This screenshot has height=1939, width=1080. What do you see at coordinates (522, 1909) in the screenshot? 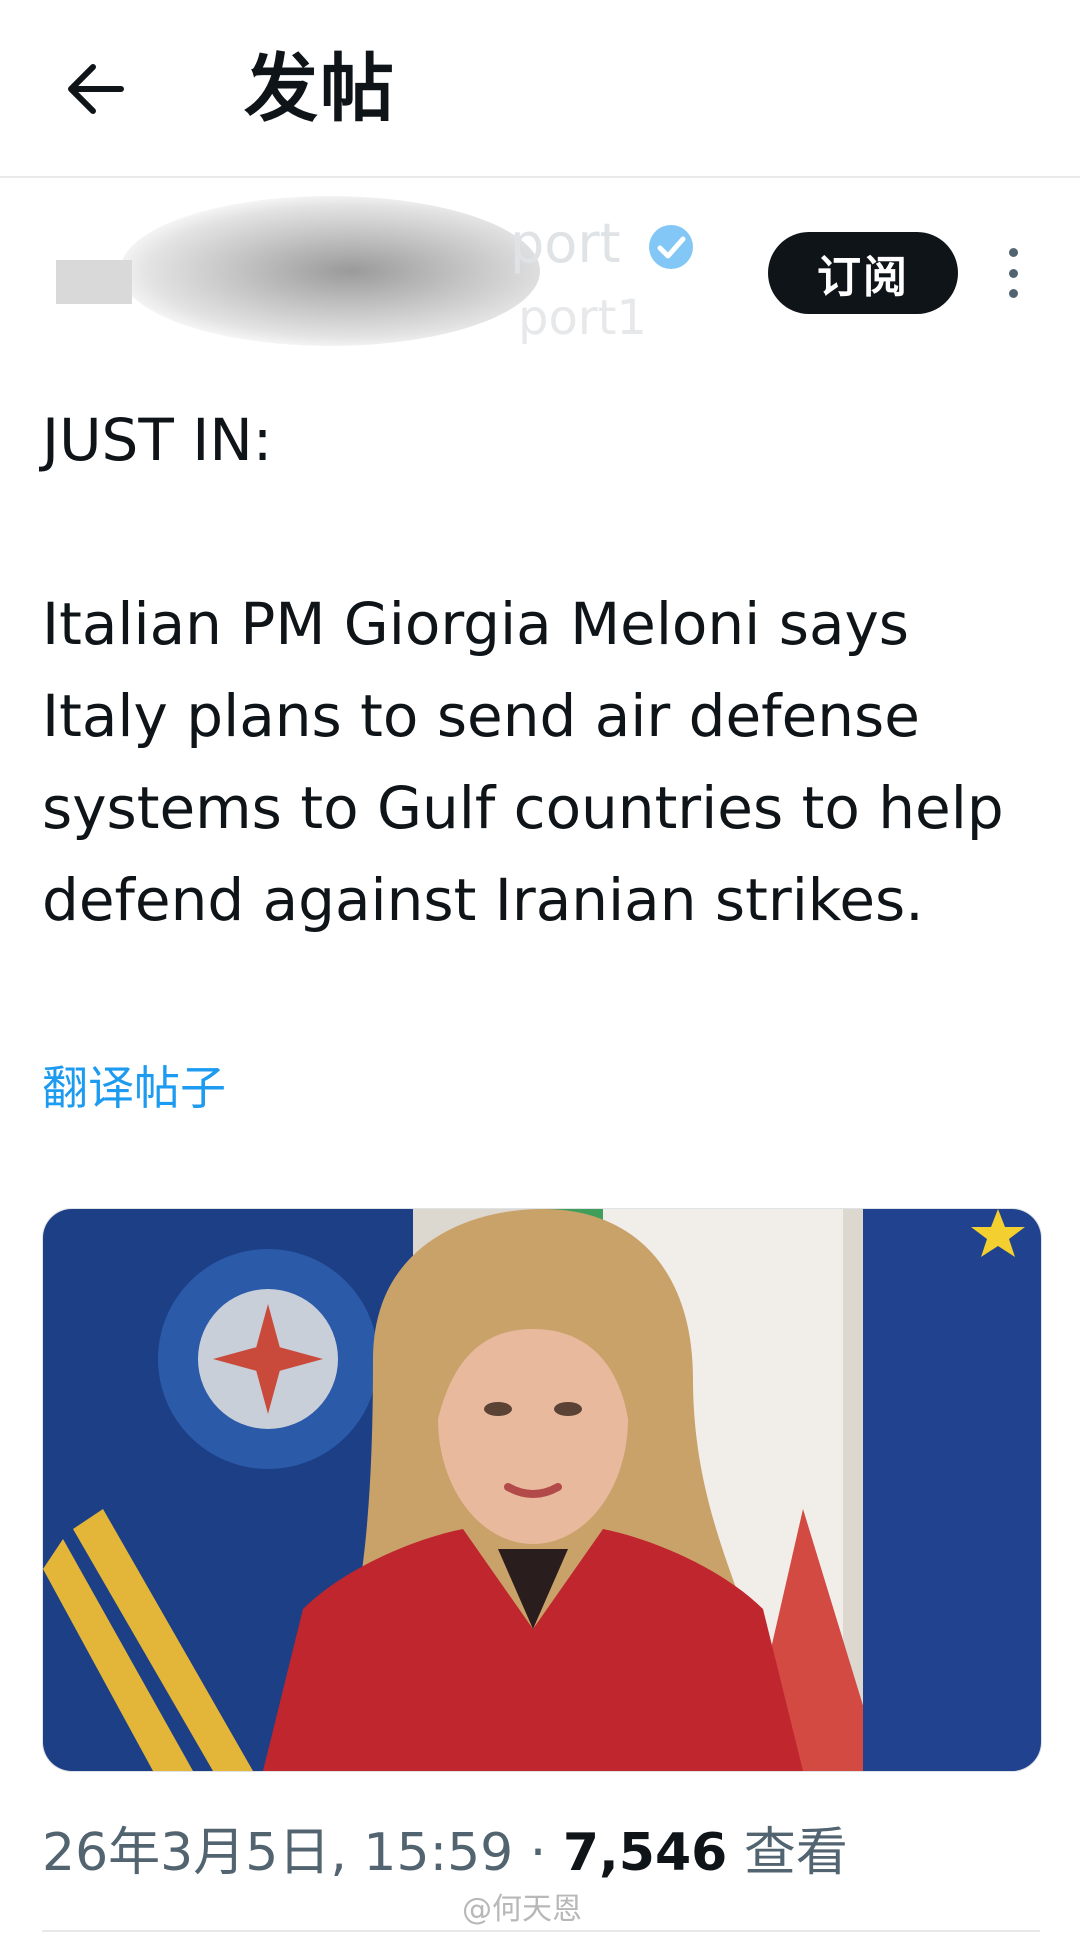
I see `weibo-watermark: @何天恩` at bounding box center [522, 1909].